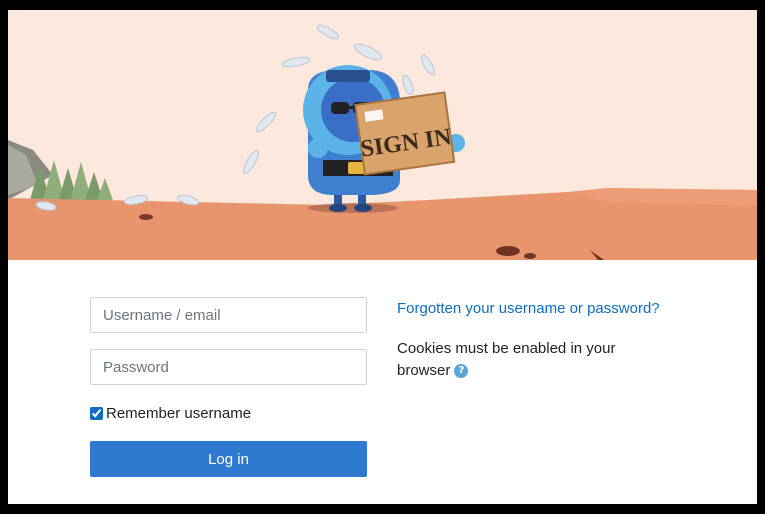  I want to click on remember-username-row: Remember username, so click(228, 413).